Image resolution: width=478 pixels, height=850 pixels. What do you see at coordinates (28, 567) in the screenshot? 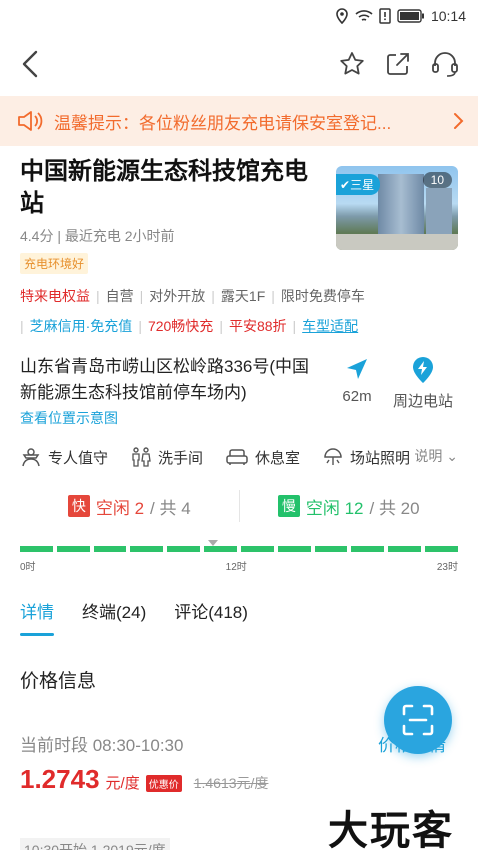
I see `tick-0: 0时` at bounding box center [28, 567].